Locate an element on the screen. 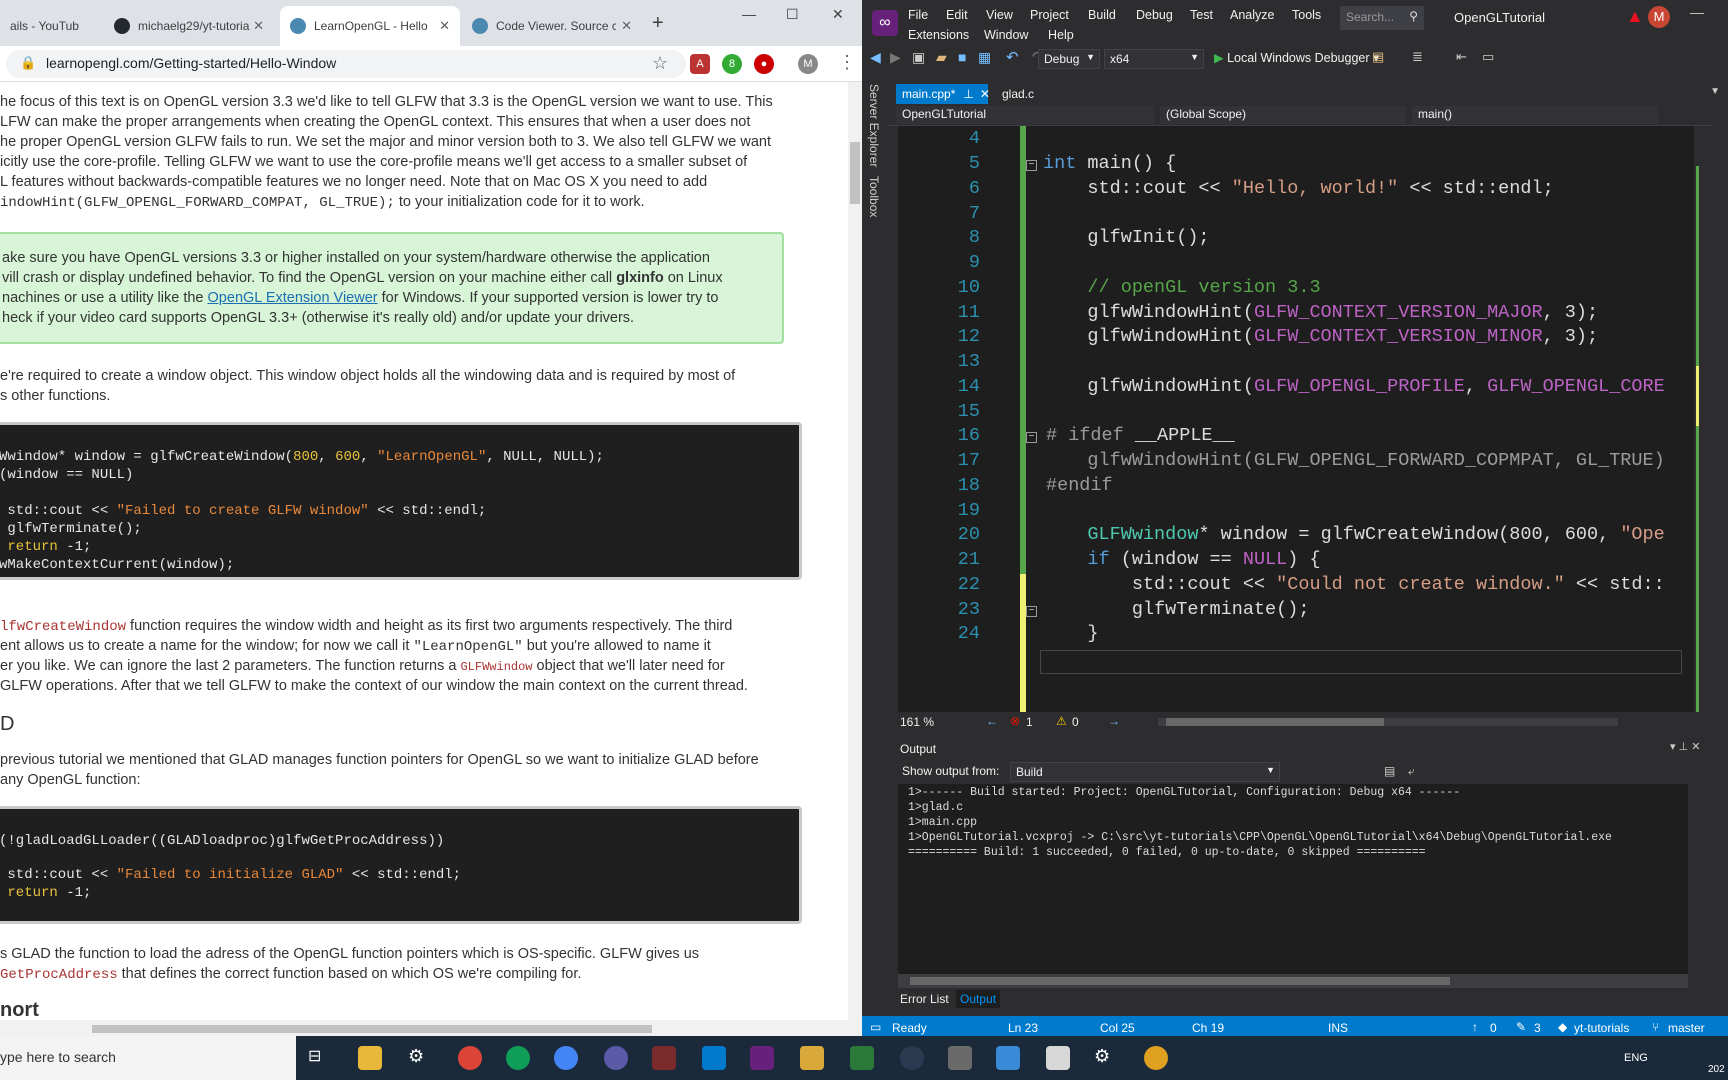  tab-output: Output is located at coordinates (978, 999).